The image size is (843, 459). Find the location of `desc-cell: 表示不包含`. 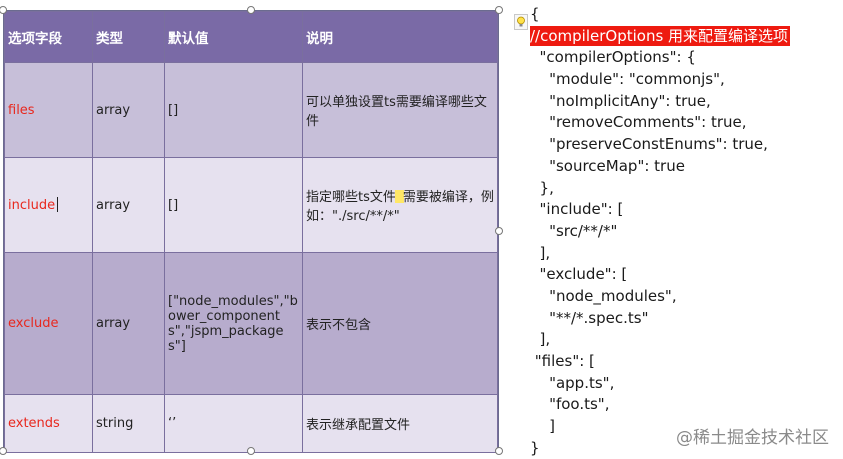

desc-cell: 表示不包含 is located at coordinates (400, 323).